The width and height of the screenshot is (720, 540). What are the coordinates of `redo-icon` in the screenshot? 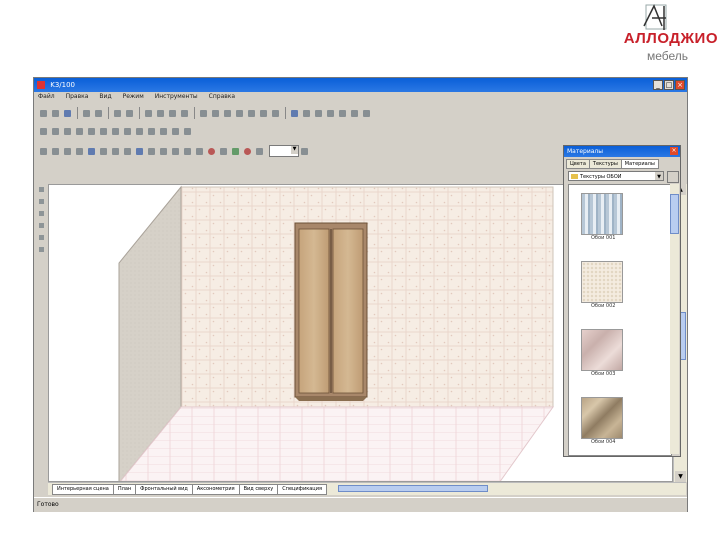 It's located at (98, 113).